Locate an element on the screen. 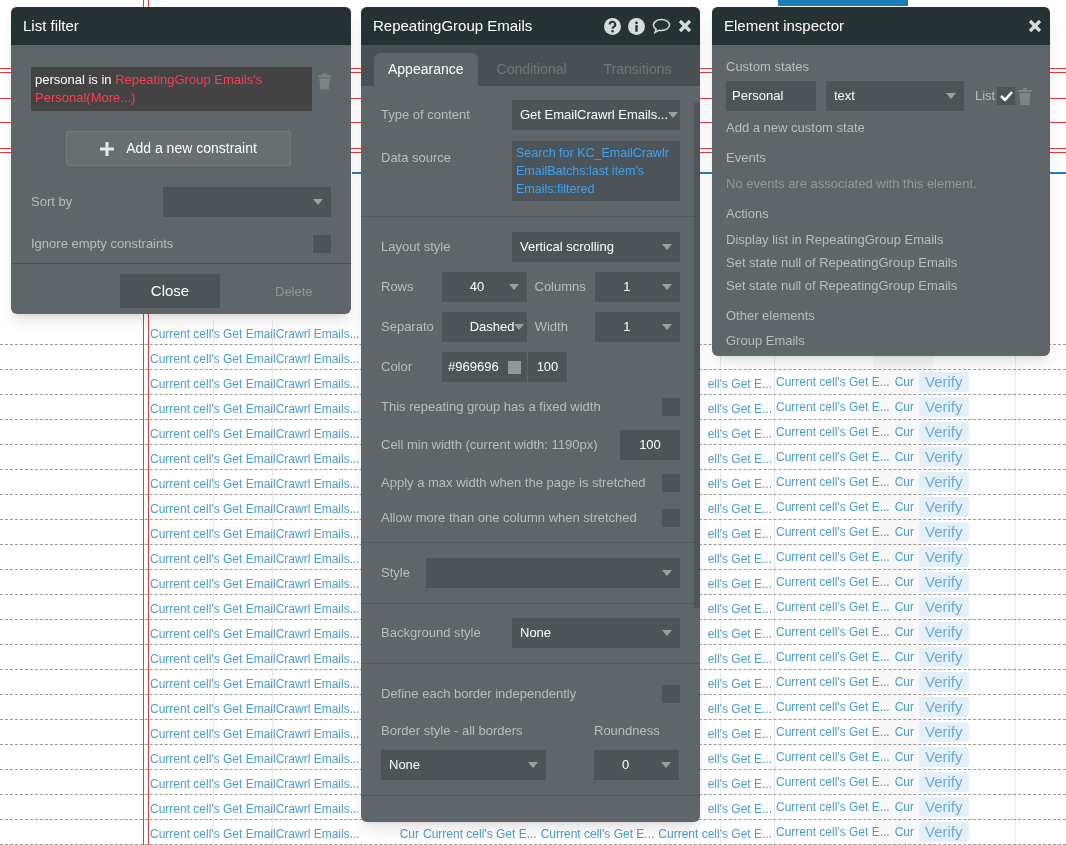 The height and width of the screenshot is (845, 1066). field-label: Style is located at coordinates (395, 573).